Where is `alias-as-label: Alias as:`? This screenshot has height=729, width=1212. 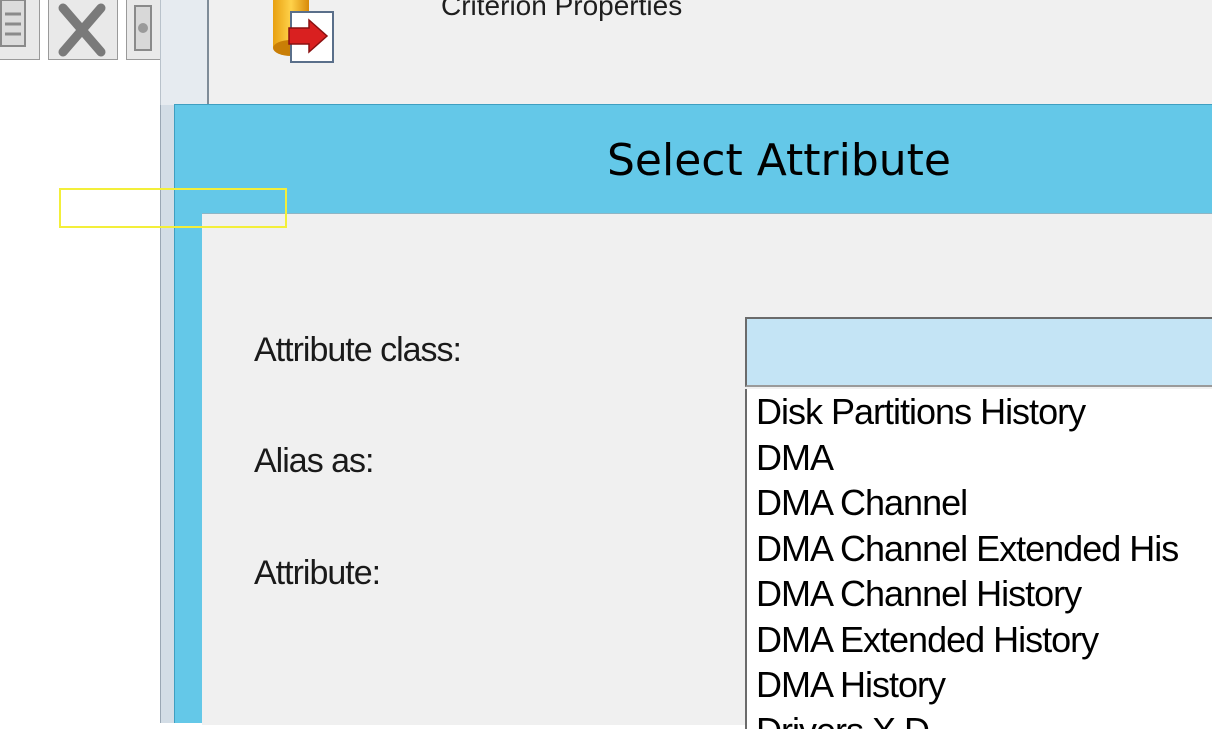
alias-as-label: Alias as: is located at coordinates (314, 461).